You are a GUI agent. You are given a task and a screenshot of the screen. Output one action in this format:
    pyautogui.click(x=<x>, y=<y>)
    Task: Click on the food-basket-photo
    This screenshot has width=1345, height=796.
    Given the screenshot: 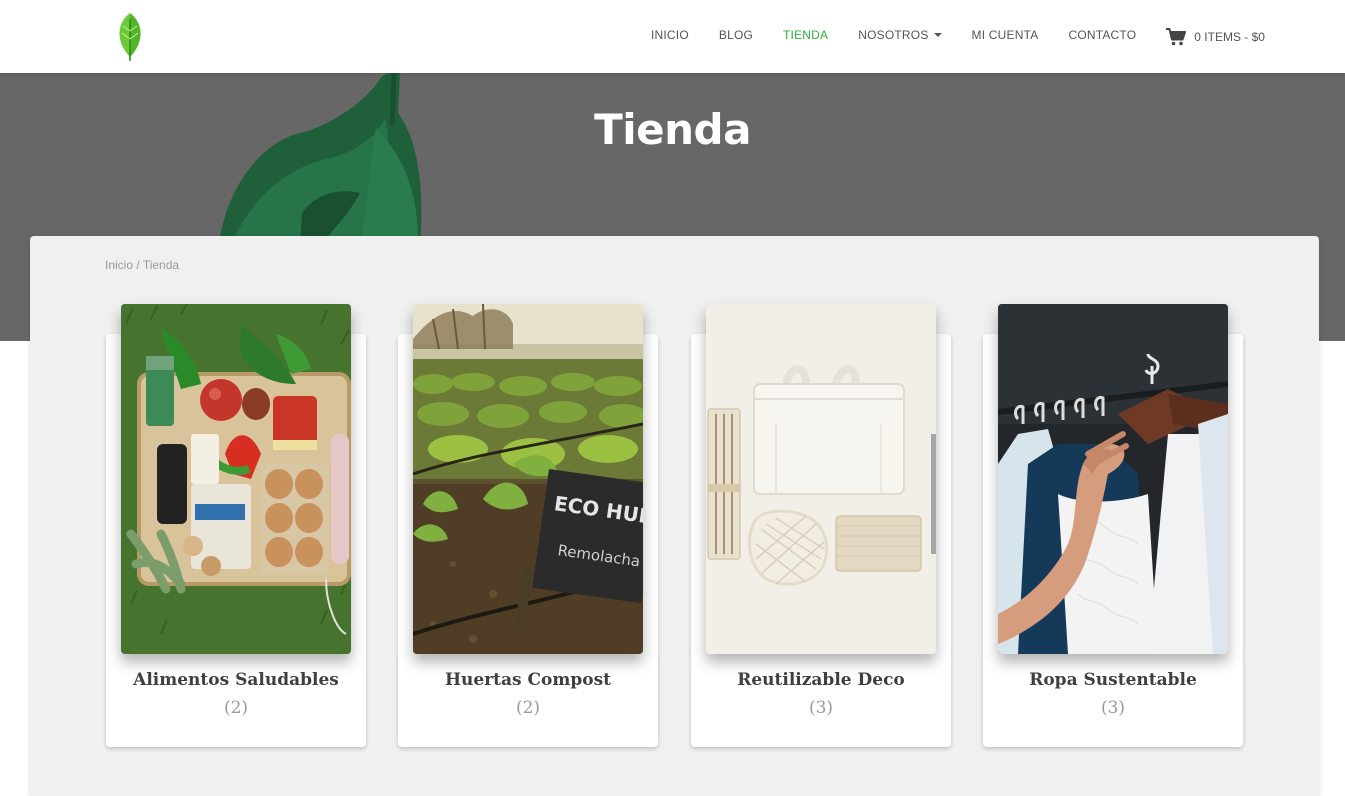 What is the action you would take?
    pyautogui.click(x=236, y=479)
    